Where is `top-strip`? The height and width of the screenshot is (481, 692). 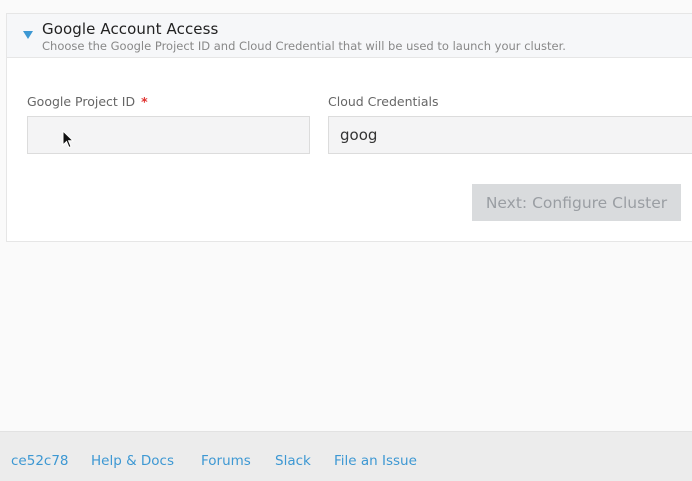
top-strip is located at coordinates (346, 6).